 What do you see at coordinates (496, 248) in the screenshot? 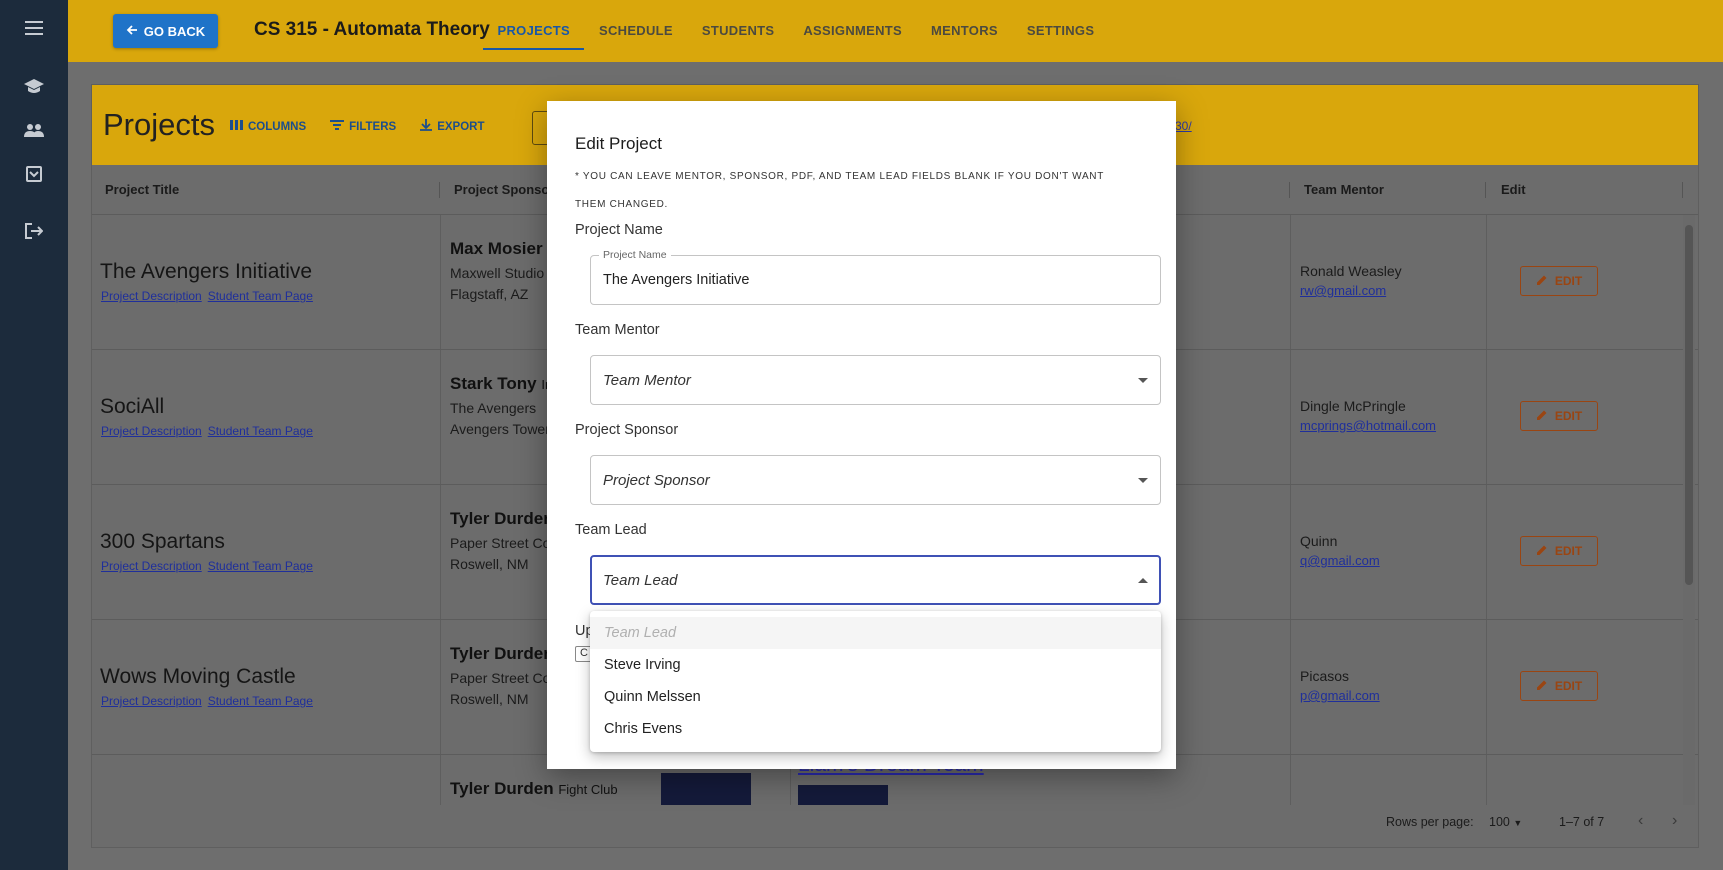
I see `sponsor-name: Max Mosier` at bounding box center [496, 248].